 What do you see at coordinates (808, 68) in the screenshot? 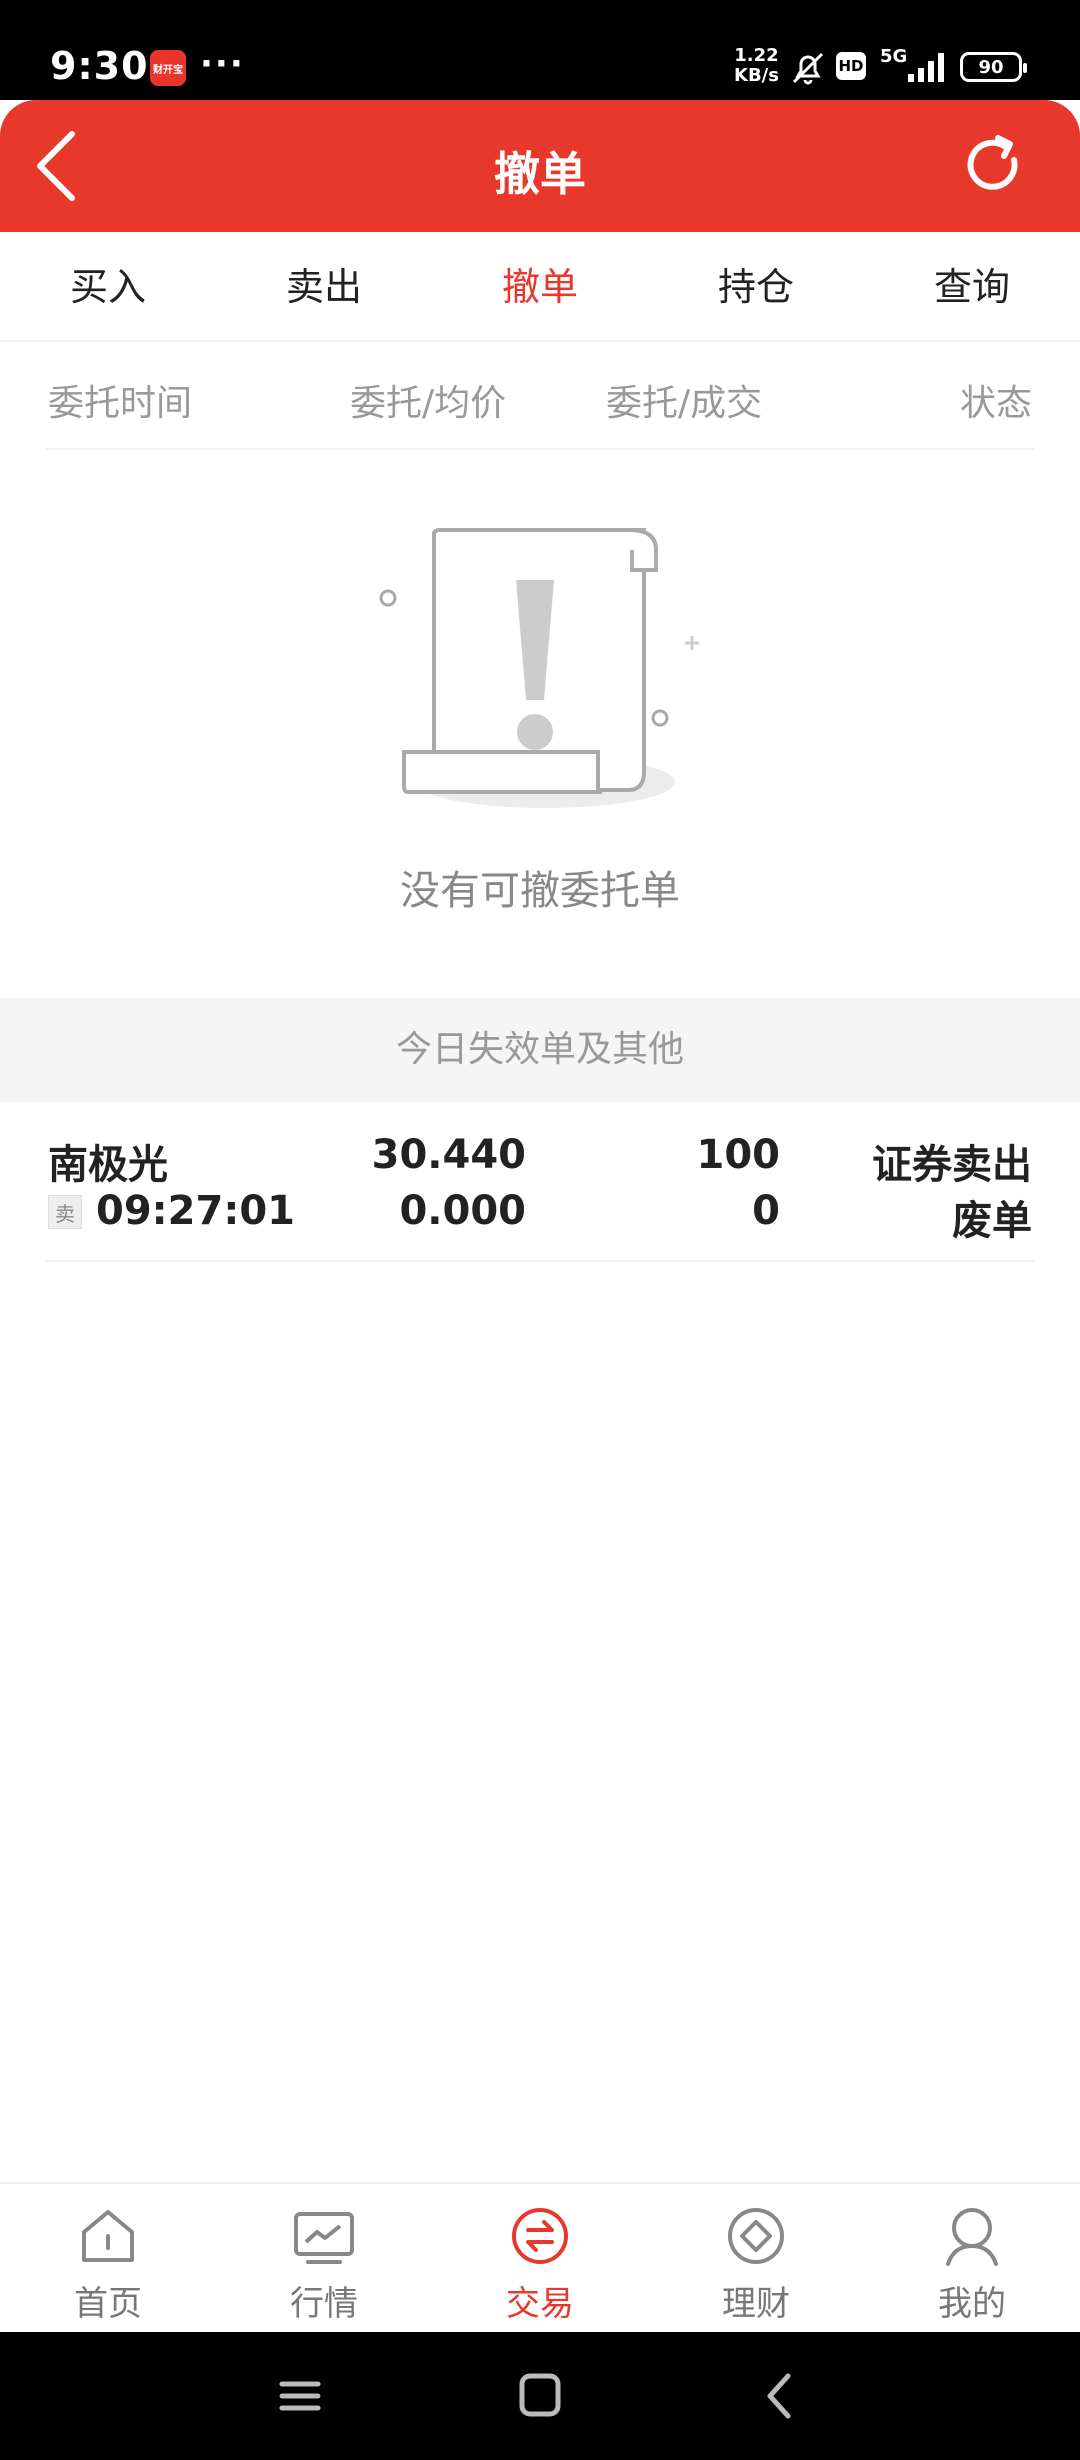
I see `mute-bell-icon` at bounding box center [808, 68].